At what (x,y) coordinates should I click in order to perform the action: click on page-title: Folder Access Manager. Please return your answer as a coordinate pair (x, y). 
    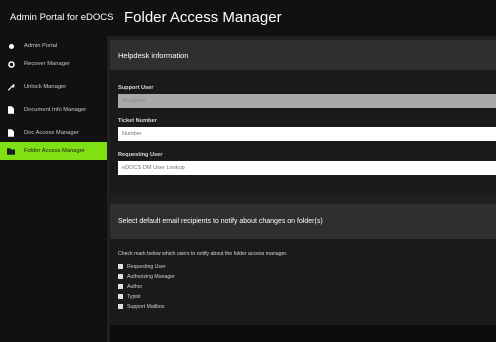
    Looking at the image, I should click on (203, 17).